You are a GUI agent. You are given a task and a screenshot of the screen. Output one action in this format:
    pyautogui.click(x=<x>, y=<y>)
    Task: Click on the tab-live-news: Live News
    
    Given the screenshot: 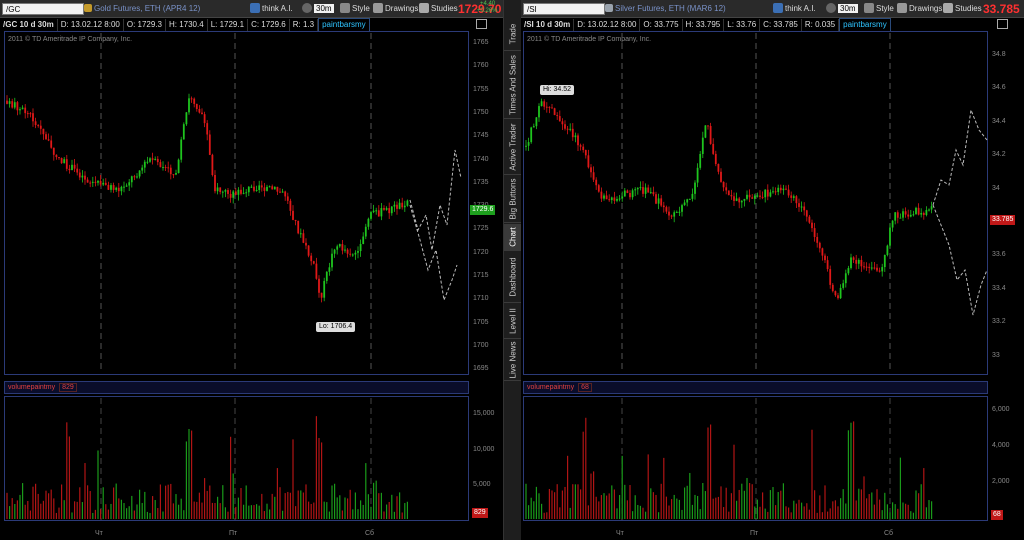 What is the action you would take?
    pyautogui.click(x=513, y=360)
    